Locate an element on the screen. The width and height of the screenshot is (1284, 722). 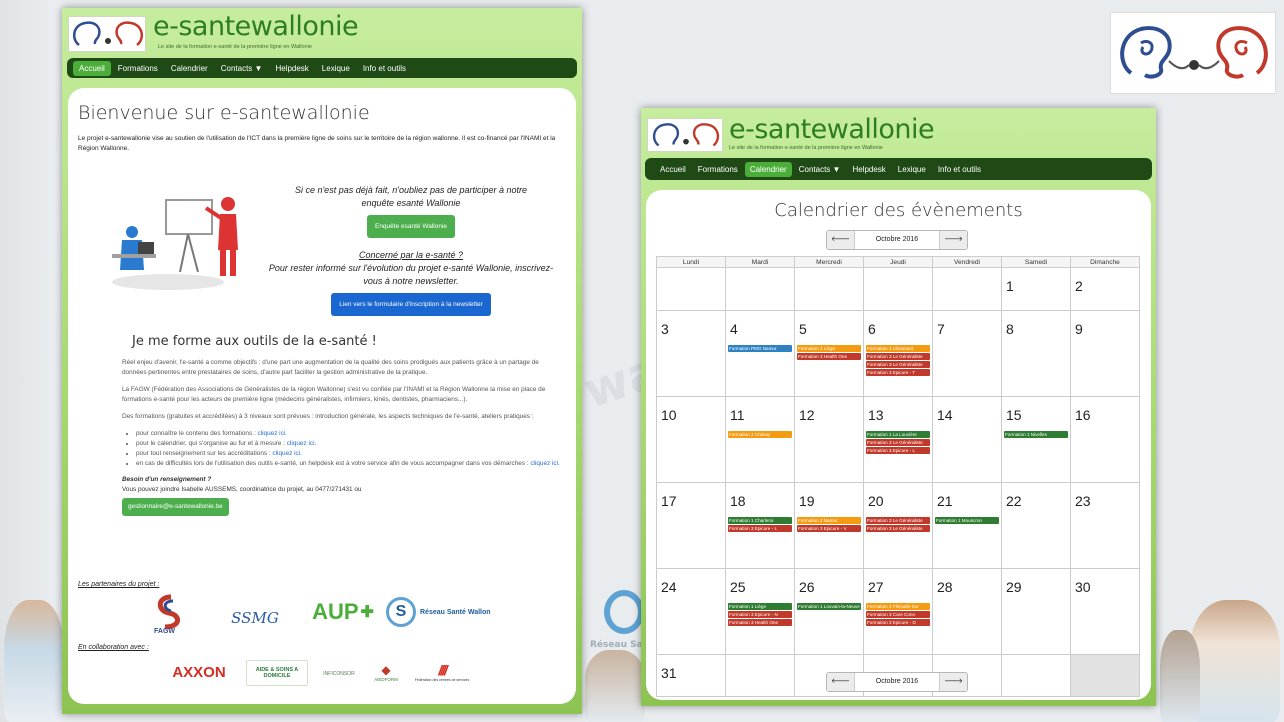
calendar-day-cell: 5 Formation 2 Liège Formation 3 Health One is located at coordinates (829, 353).